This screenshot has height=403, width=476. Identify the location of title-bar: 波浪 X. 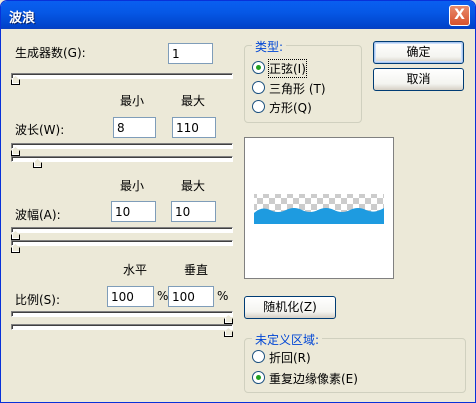
(238, 15).